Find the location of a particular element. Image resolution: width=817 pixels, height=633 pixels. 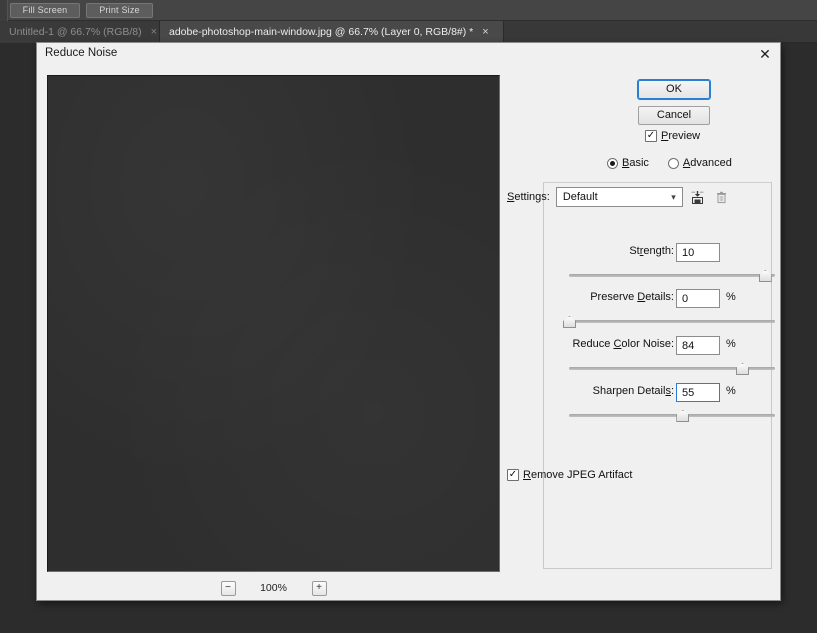

sharpen-details-input: 55 is located at coordinates (698, 392).